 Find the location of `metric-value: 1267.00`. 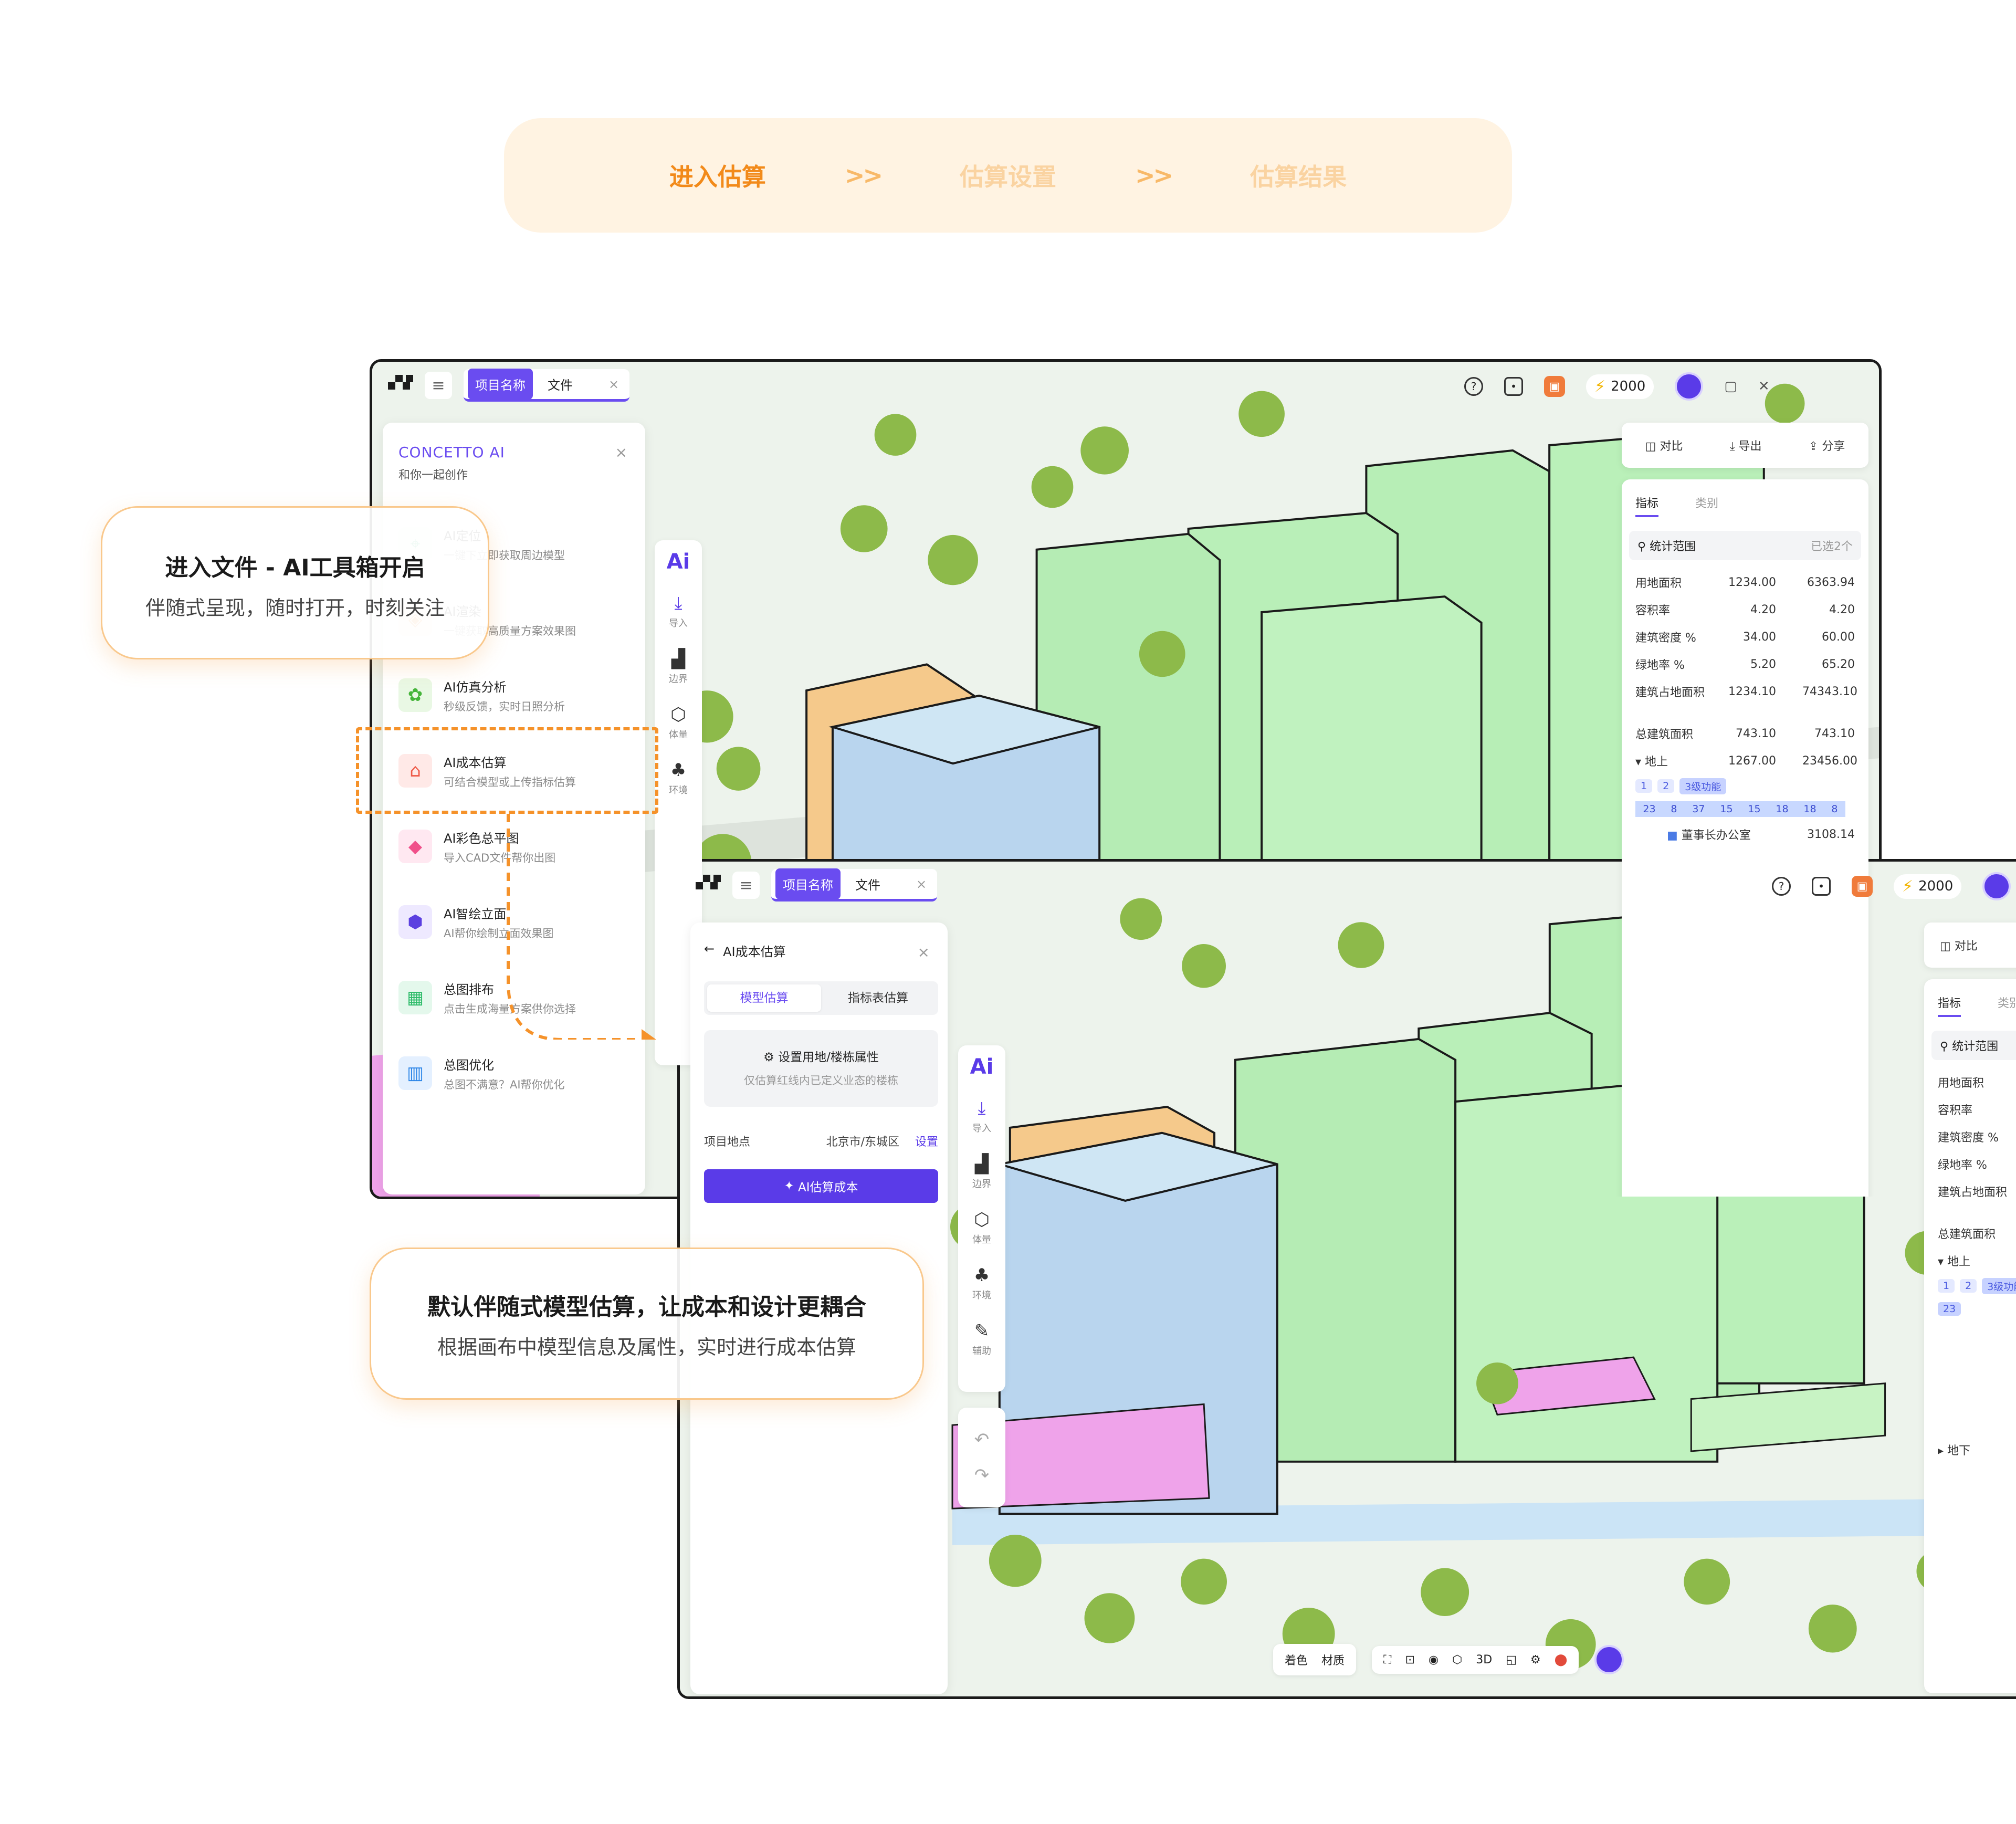

metric-value: 1267.00 is located at coordinates (1752, 761).